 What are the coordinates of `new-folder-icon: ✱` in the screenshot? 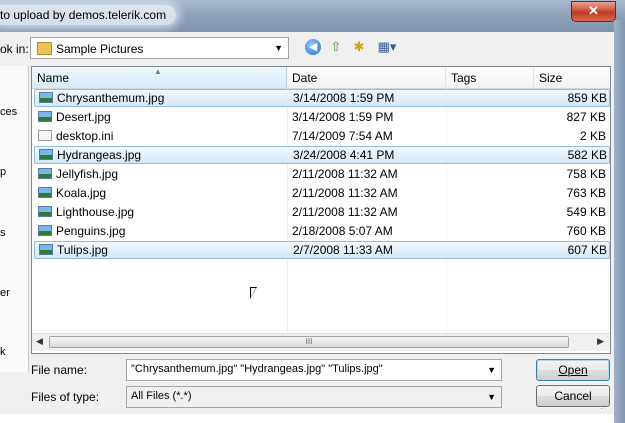 It's located at (359, 47).